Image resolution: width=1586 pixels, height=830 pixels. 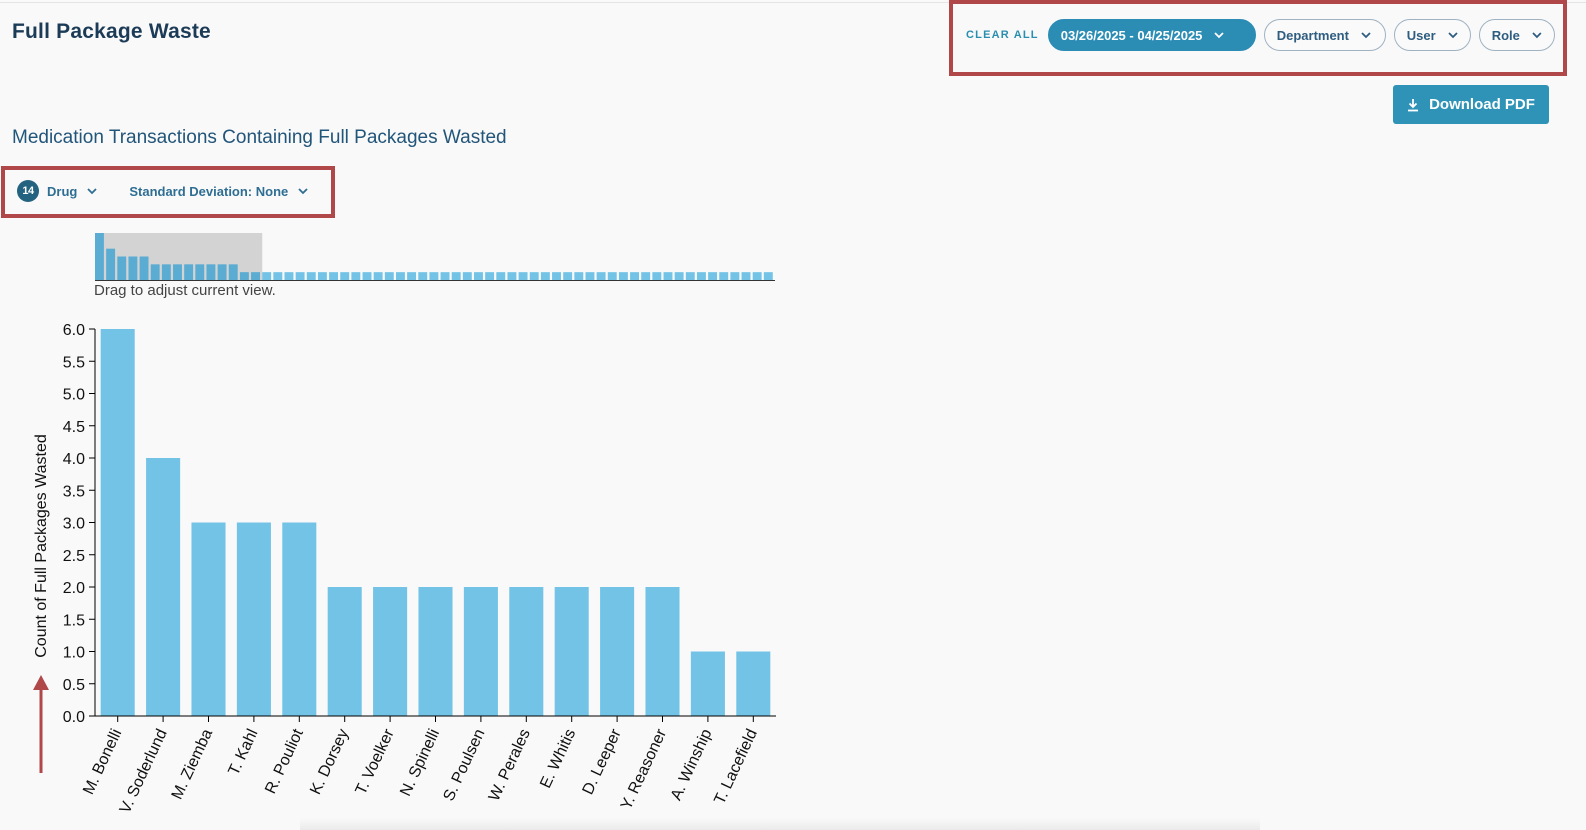 I want to click on y-tick-label: 0.0, so click(x=74, y=717).